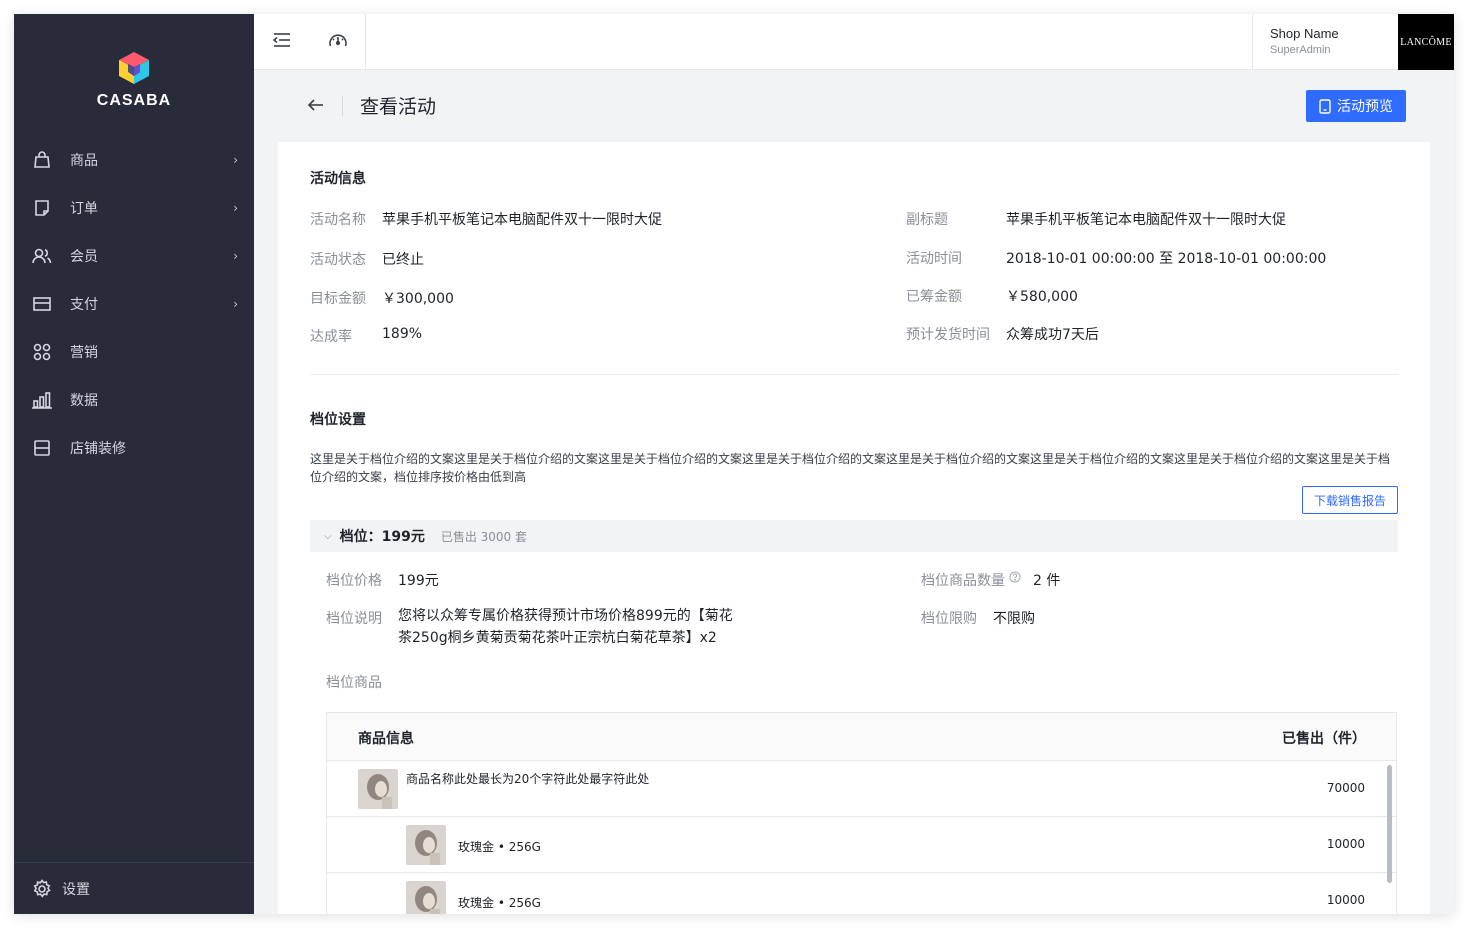 This screenshot has width=1480, height=940. What do you see at coordinates (992, 296) in the screenshot?
I see `raised-amount-field: 已筹金额 ￥580,000` at bounding box center [992, 296].